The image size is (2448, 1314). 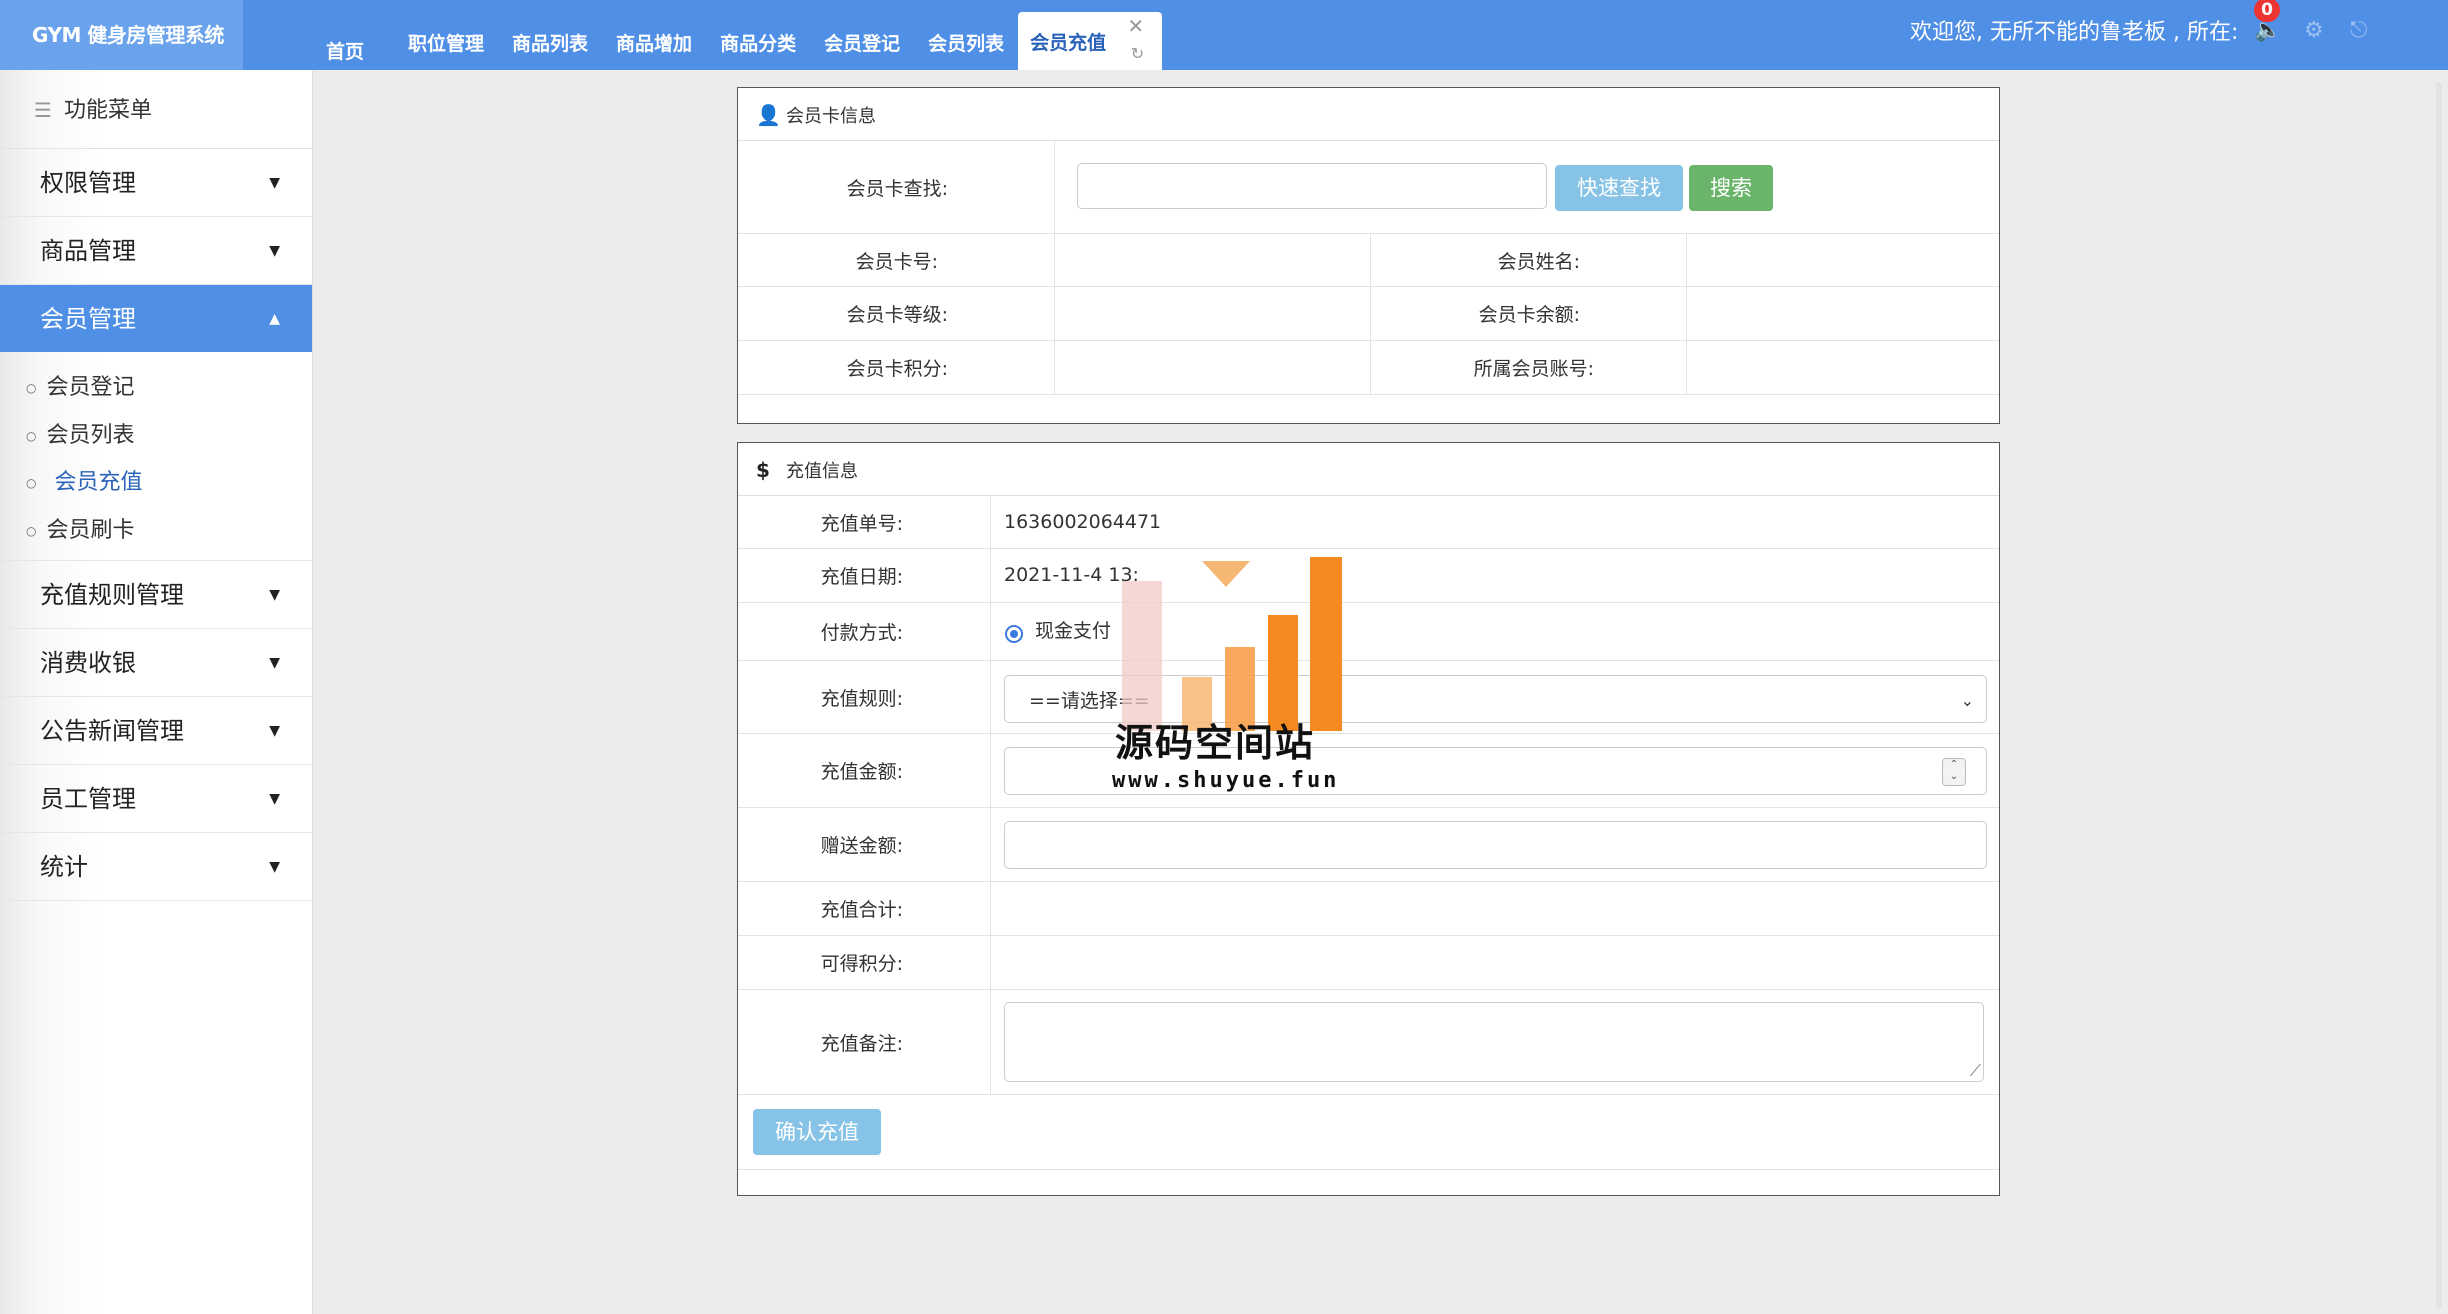 What do you see at coordinates (817, 1132) in the screenshot?
I see `confirm-recharge-button: 确认充值` at bounding box center [817, 1132].